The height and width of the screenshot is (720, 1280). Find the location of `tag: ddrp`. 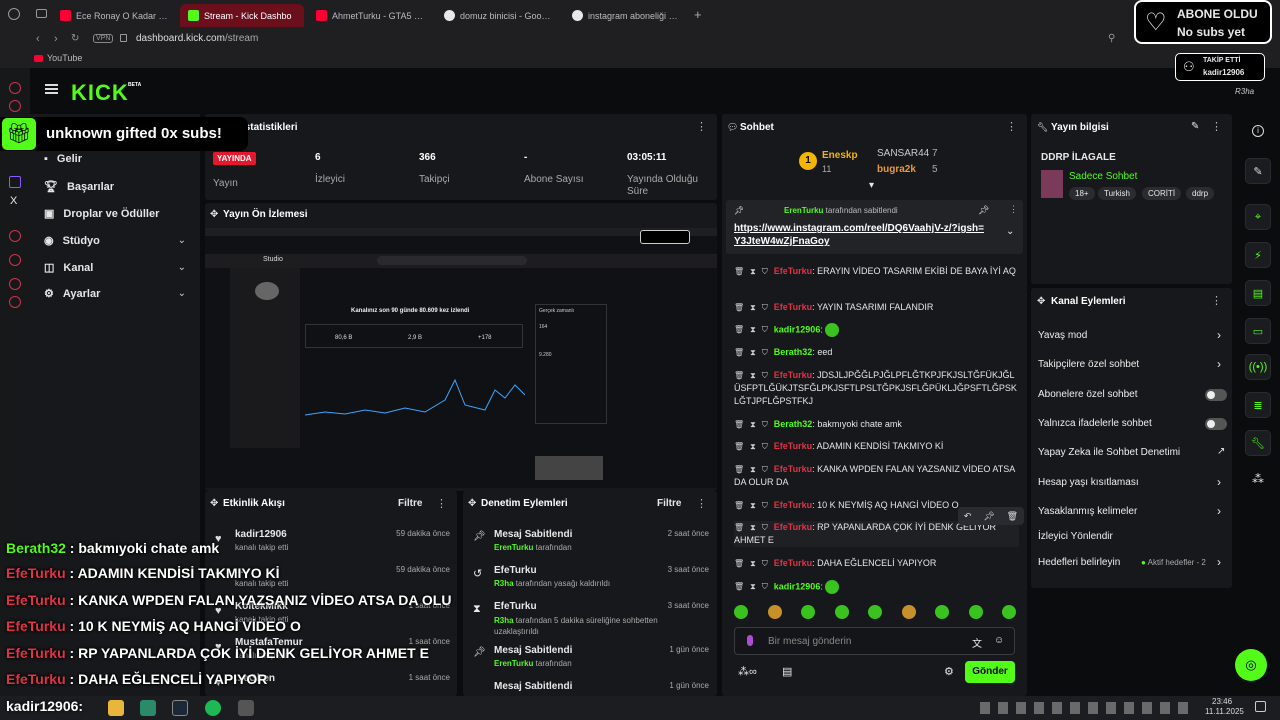

tag: ddrp is located at coordinates (1200, 193).